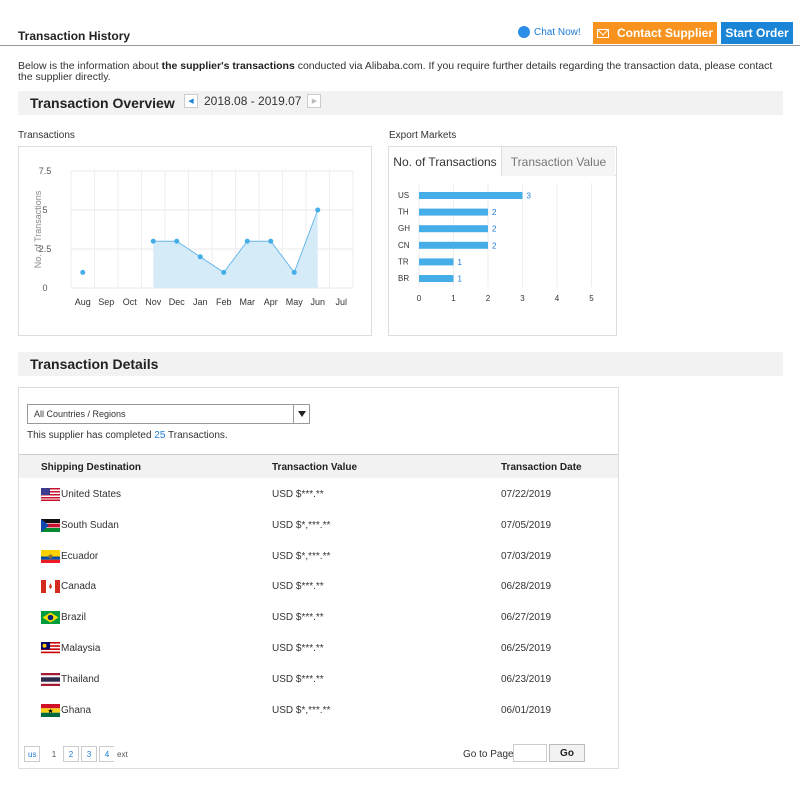 This screenshot has width=800, height=800. What do you see at coordinates (38, 229) in the screenshot?
I see `y-axis-label: No. of Transactions` at bounding box center [38, 229].